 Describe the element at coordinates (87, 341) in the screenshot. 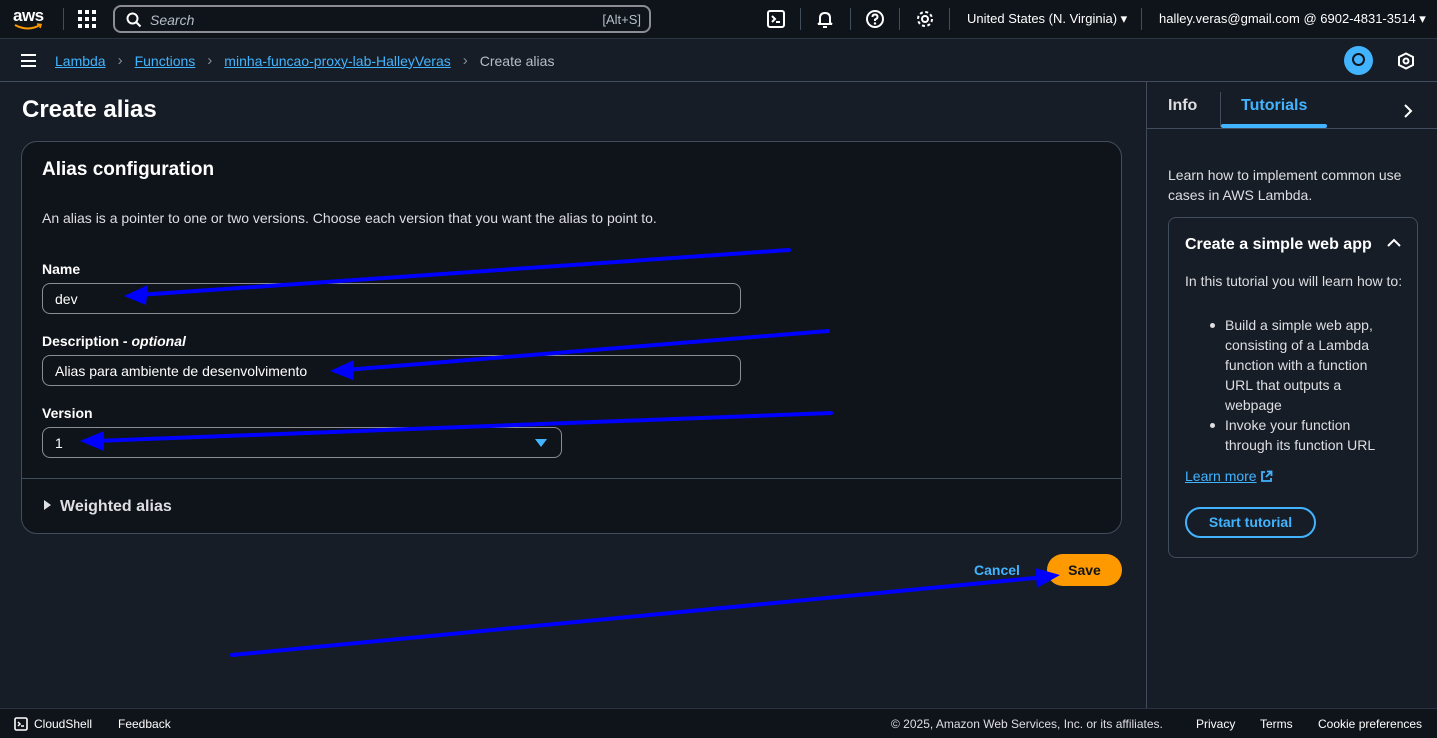

I see `description-label-text: Description -` at that location.